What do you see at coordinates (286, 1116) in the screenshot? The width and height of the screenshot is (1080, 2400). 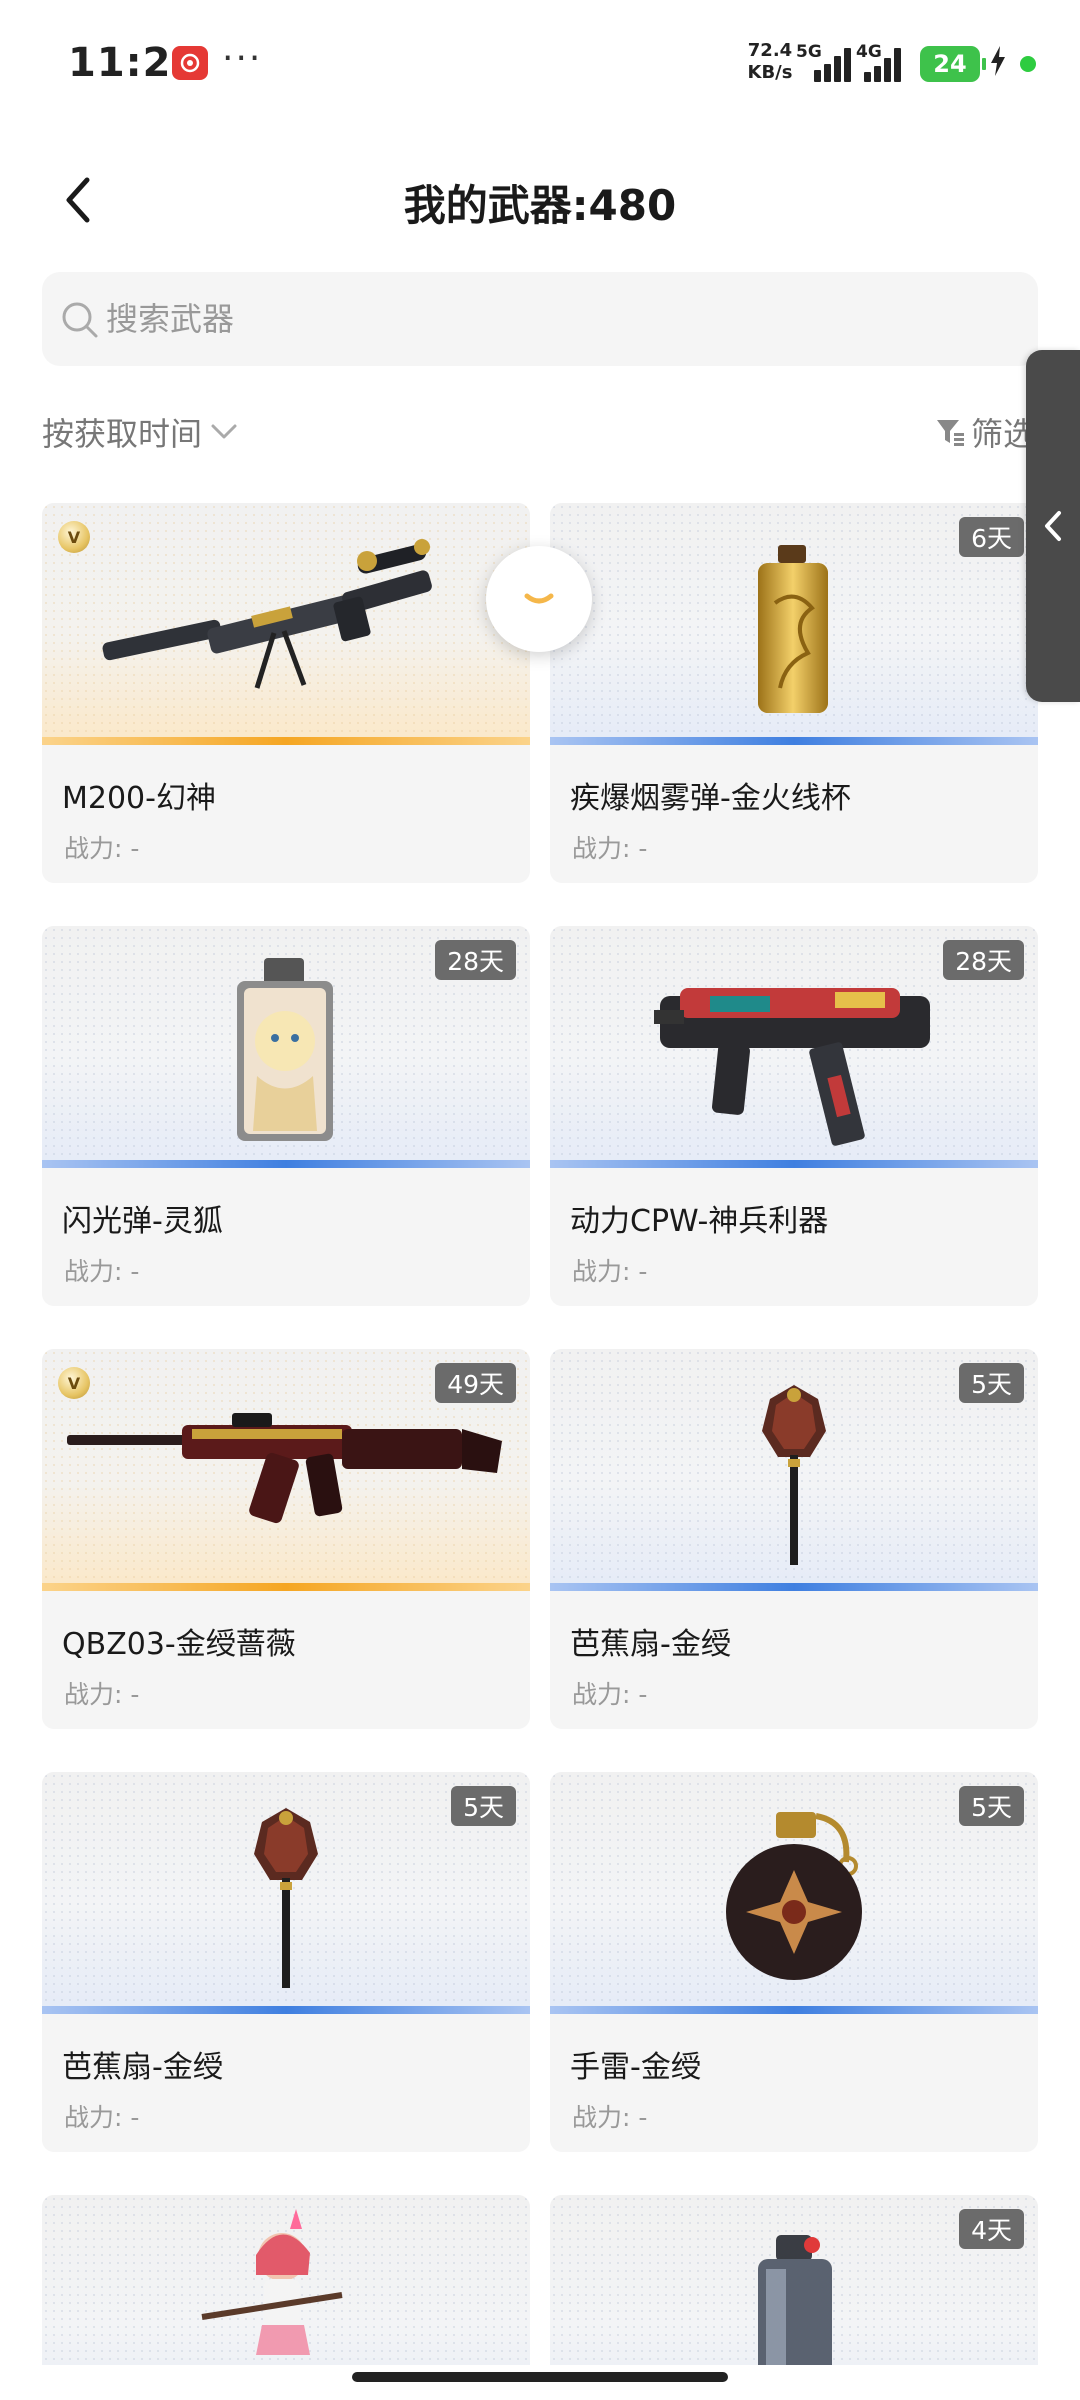 I see `weapon-card: 28天 闪光弹-灵狐 战力: -` at bounding box center [286, 1116].